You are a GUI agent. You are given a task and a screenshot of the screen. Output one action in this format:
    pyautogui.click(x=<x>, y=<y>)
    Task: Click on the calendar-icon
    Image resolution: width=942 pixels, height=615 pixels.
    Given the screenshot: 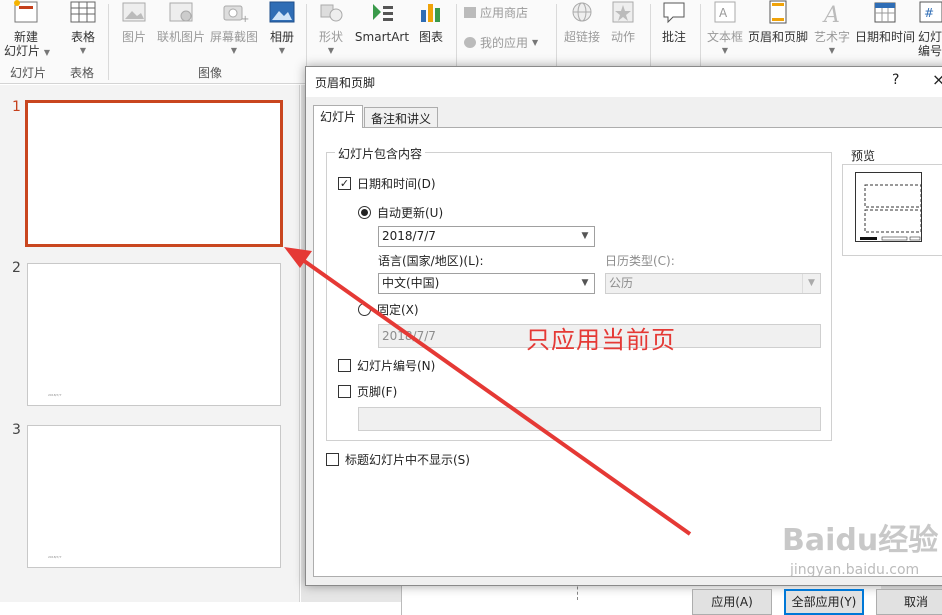 What is the action you would take?
    pyautogui.click(x=885, y=12)
    